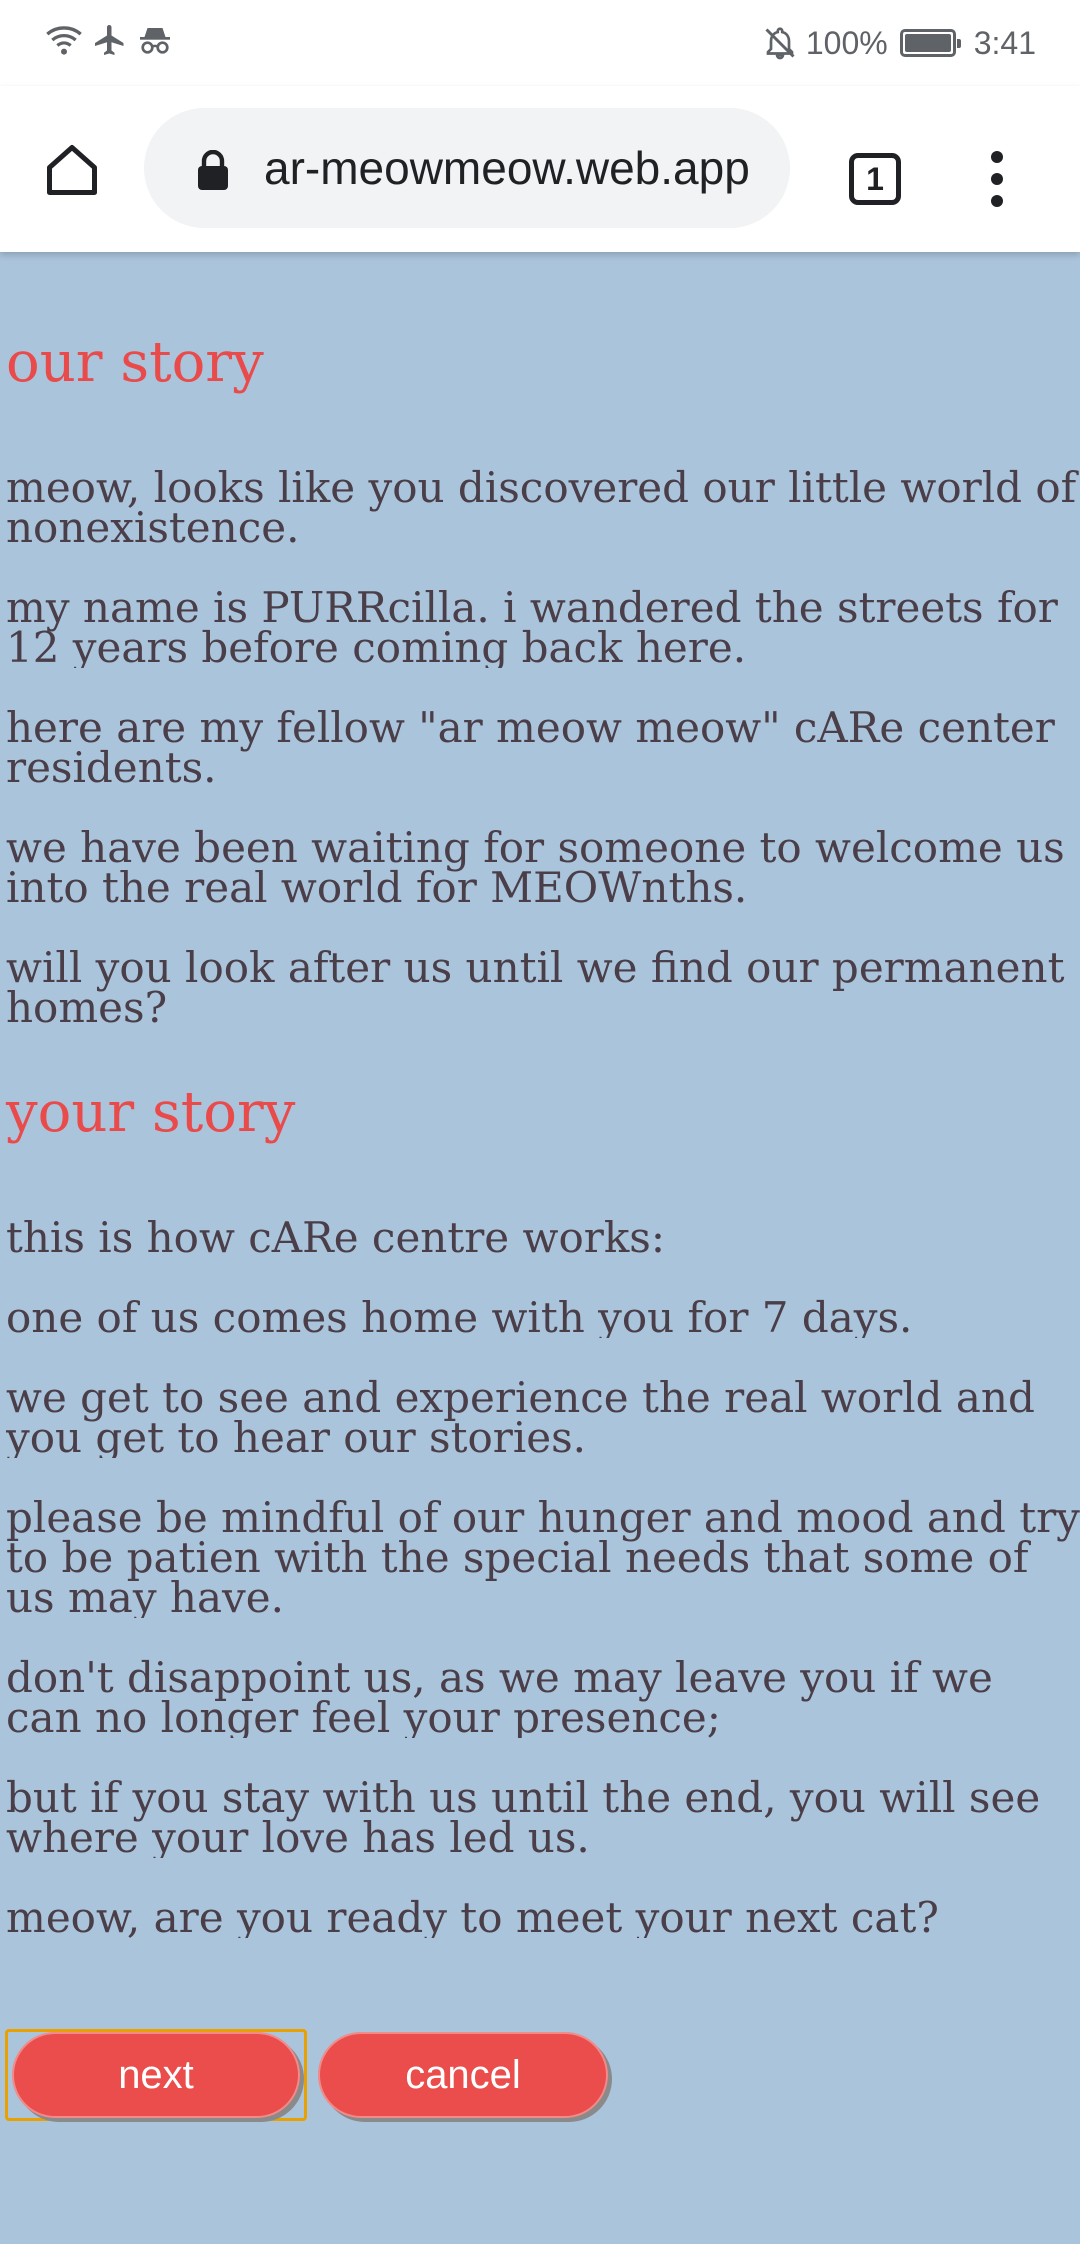 This screenshot has width=1080, height=2244. I want to click on your-story-heading: your story, so click(151, 1112).